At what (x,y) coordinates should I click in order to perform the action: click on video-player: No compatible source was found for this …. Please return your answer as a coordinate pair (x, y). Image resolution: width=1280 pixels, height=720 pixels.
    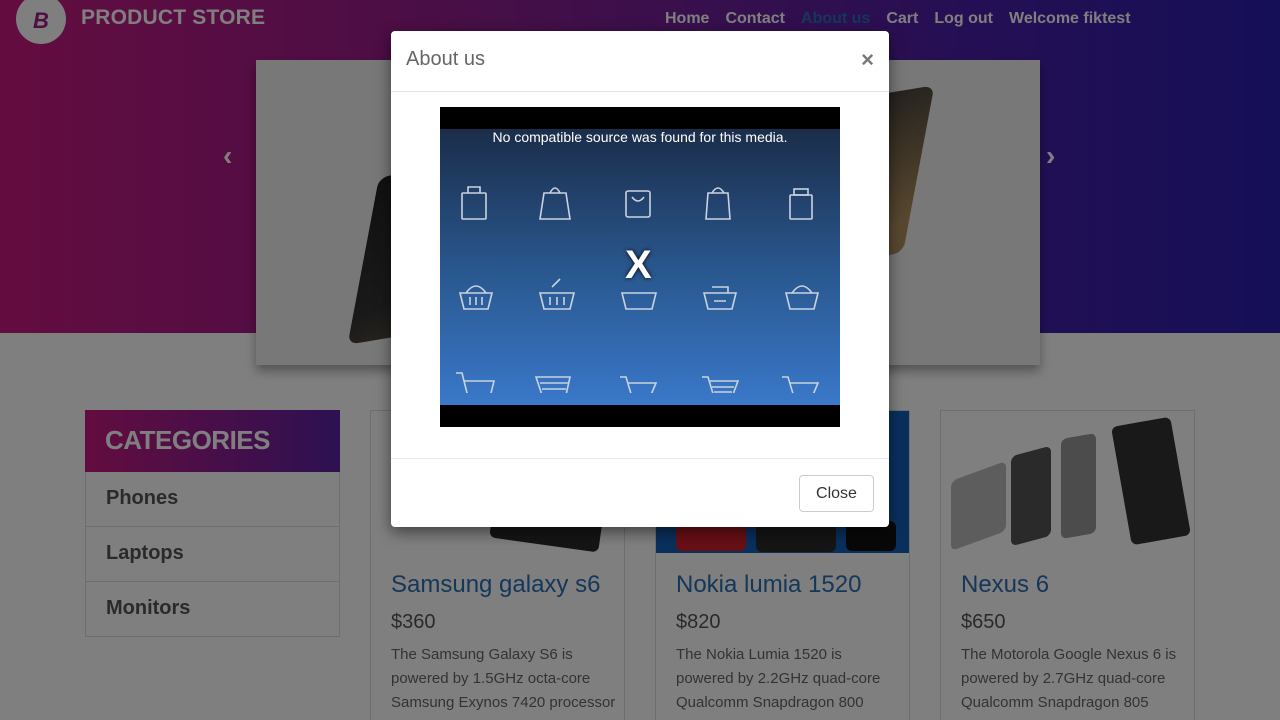
    Looking at the image, I should click on (640, 267).